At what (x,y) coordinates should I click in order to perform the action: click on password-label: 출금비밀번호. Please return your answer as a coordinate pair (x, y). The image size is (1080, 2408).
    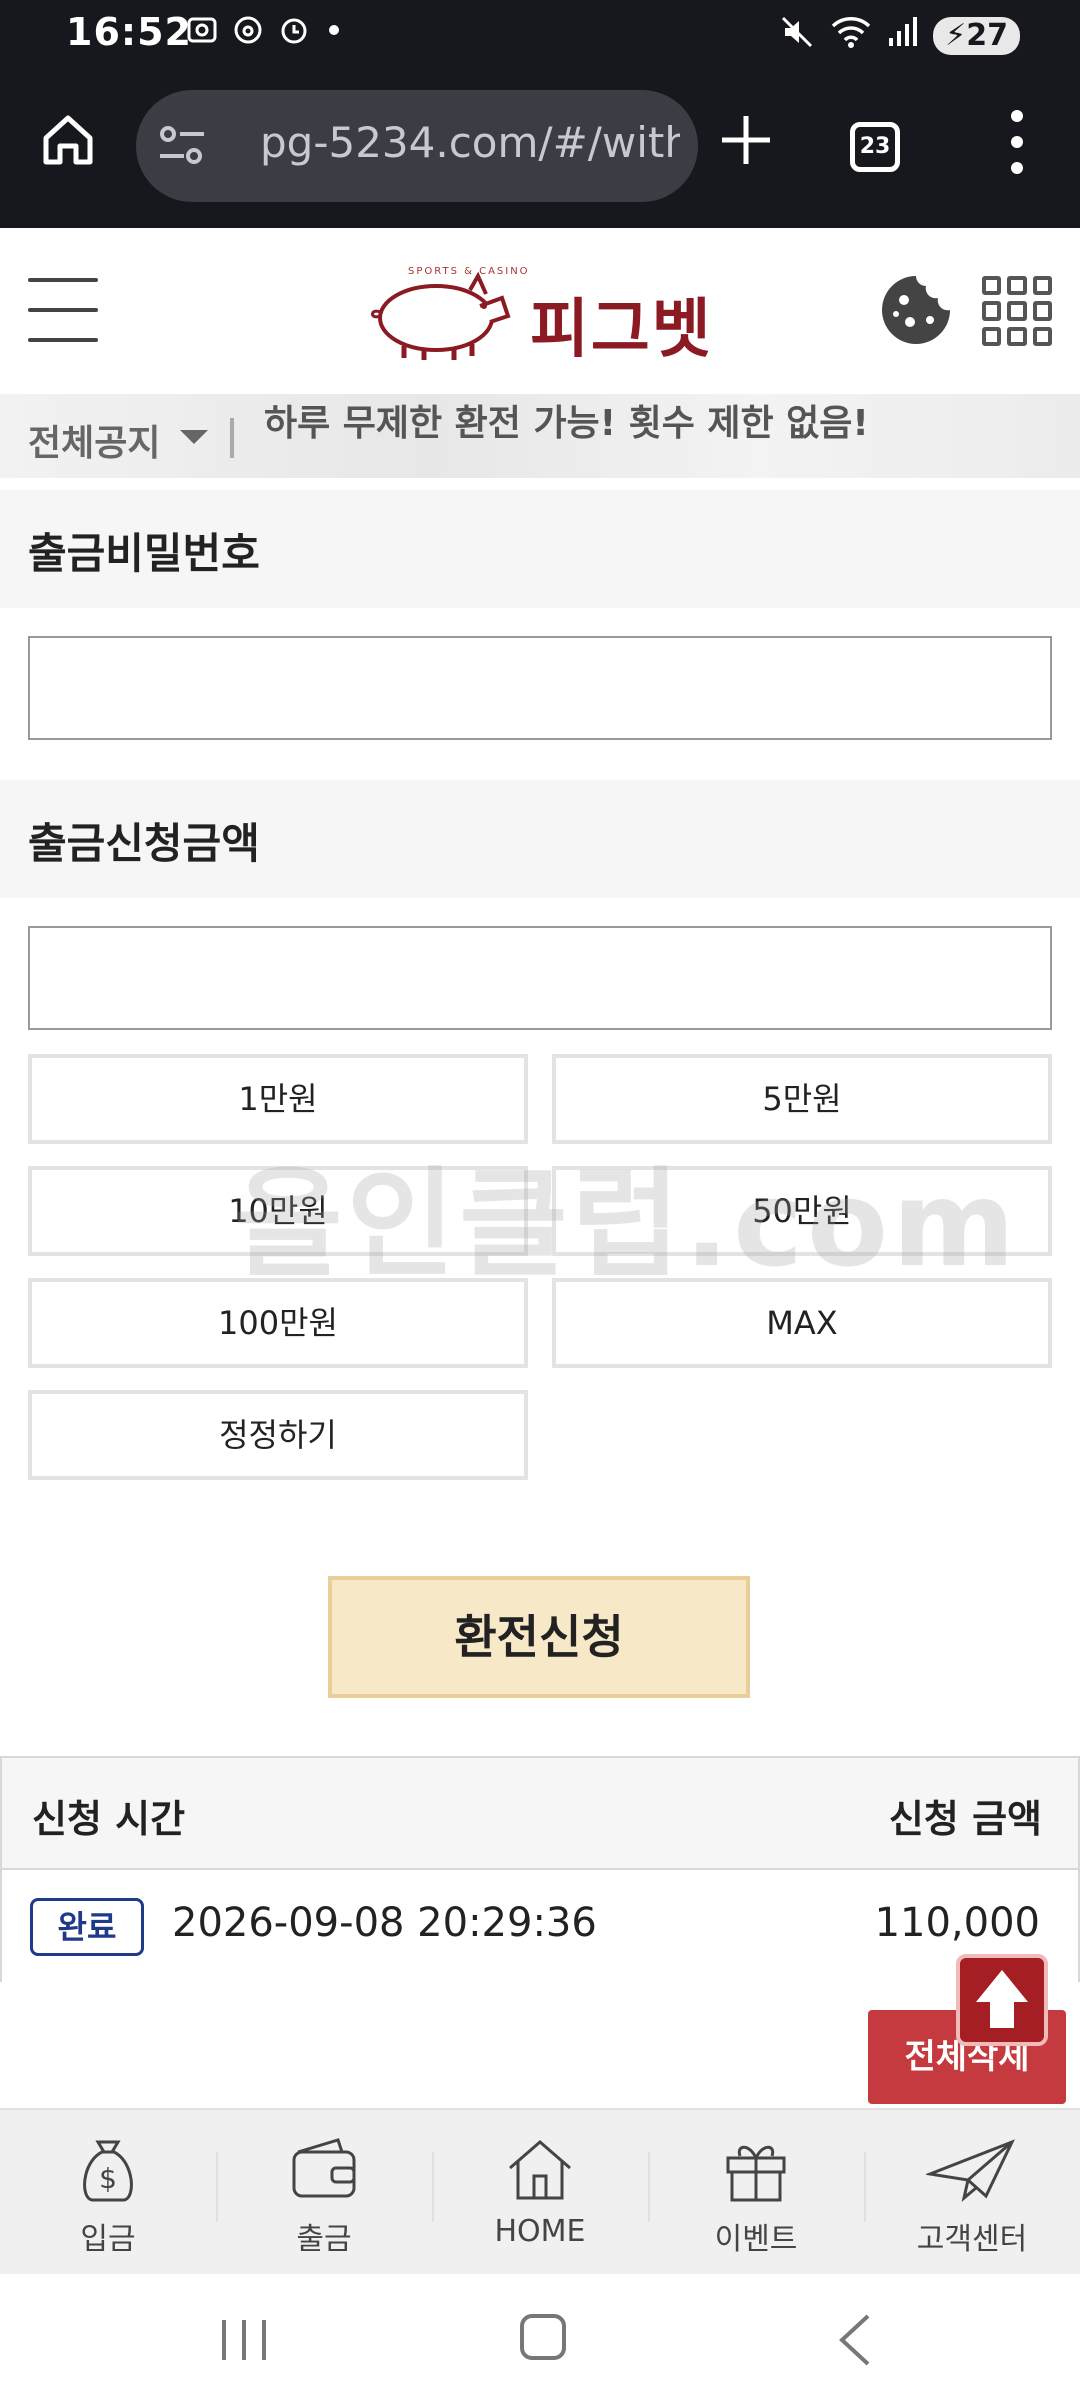
    Looking at the image, I should click on (144, 553).